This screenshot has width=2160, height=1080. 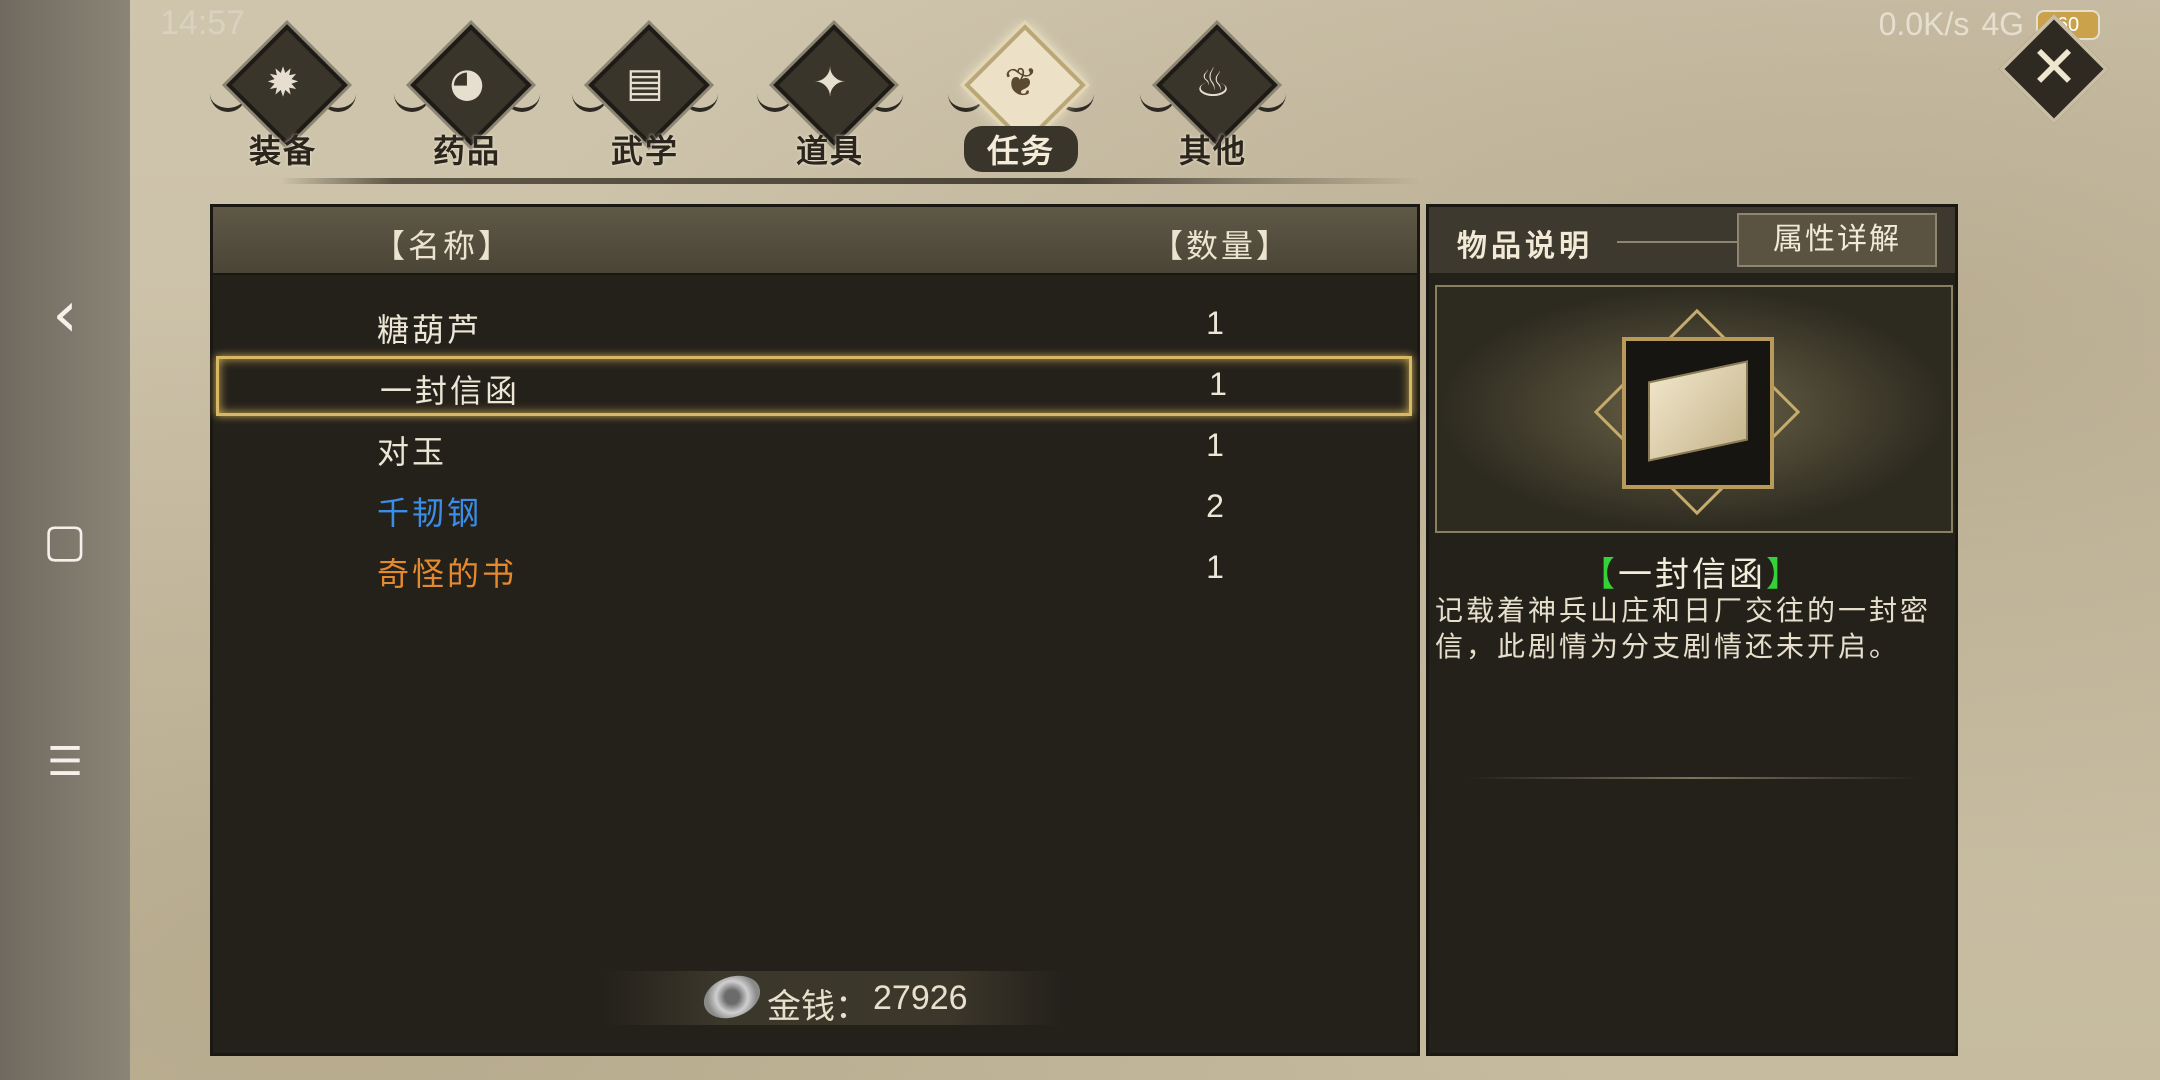 I want to click on tab-item-description: 物品说明, so click(x=1525, y=243).